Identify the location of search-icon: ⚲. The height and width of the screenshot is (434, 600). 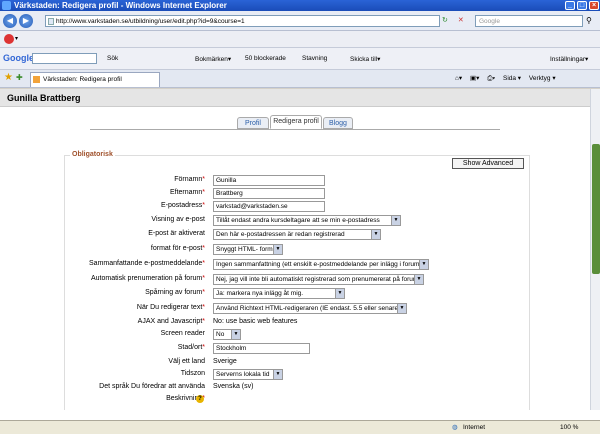
(589, 20).